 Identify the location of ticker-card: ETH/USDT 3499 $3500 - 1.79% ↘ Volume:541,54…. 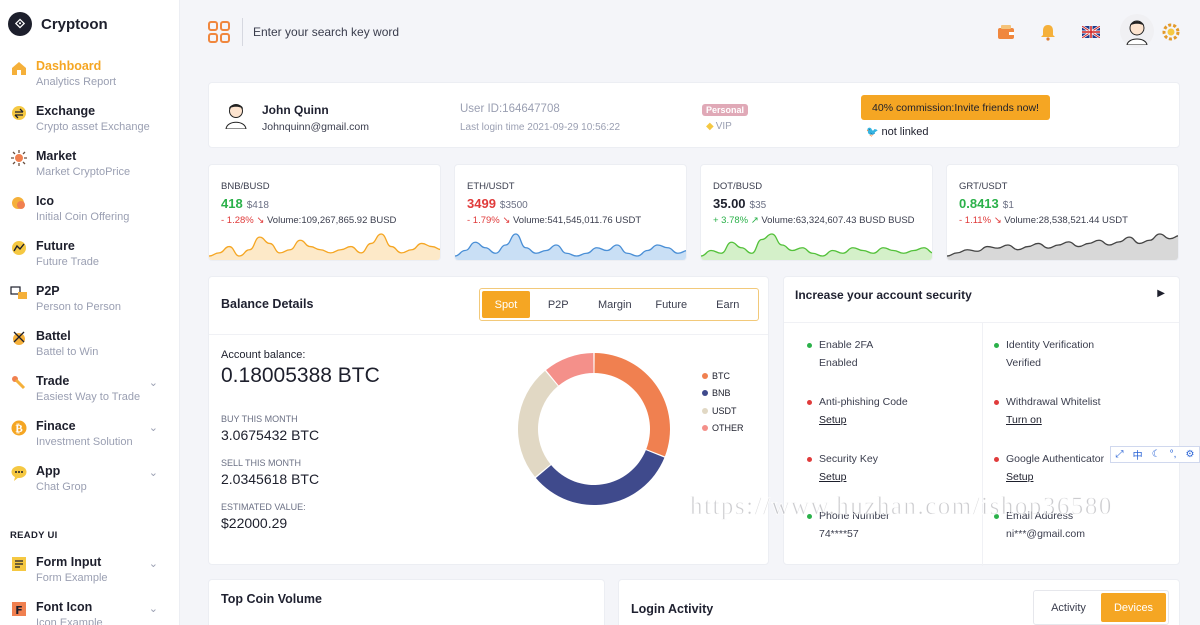
(570, 212).